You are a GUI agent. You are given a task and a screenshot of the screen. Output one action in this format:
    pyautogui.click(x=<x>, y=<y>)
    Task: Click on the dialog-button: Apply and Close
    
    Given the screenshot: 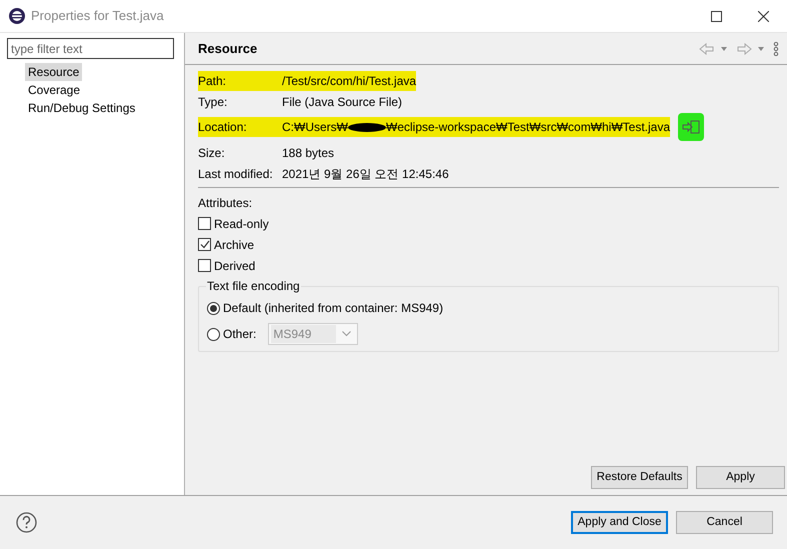 What is the action you would take?
    pyautogui.click(x=619, y=522)
    